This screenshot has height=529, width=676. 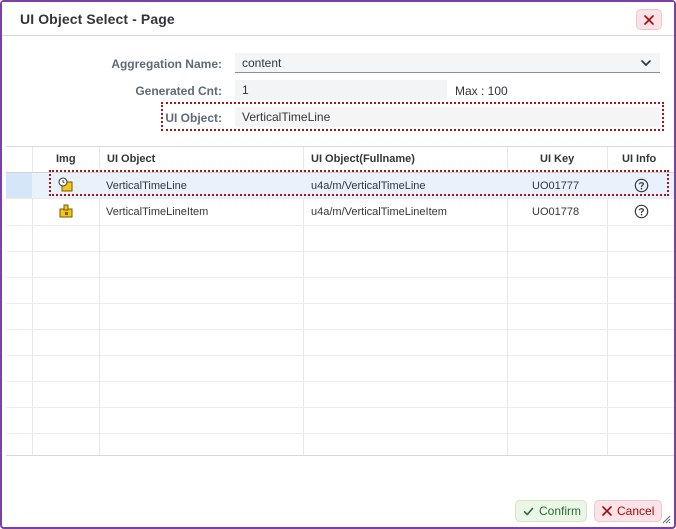 I want to click on close-button, so click(x=649, y=19).